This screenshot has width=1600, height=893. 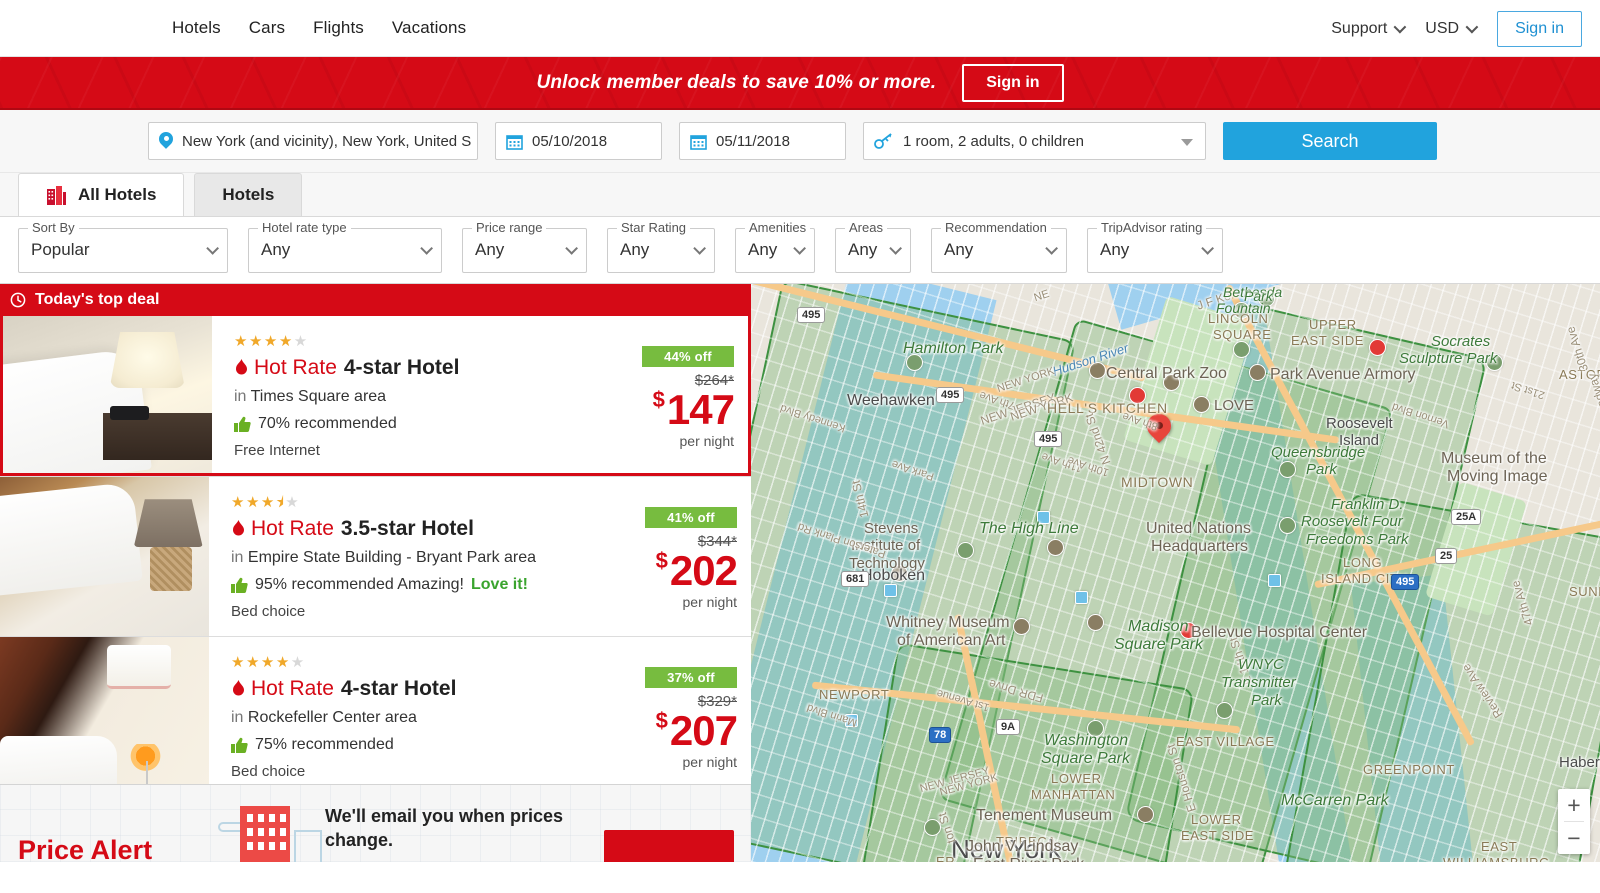 What do you see at coordinates (196, 28) in the screenshot?
I see `nav-link-hotels: Hotels` at bounding box center [196, 28].